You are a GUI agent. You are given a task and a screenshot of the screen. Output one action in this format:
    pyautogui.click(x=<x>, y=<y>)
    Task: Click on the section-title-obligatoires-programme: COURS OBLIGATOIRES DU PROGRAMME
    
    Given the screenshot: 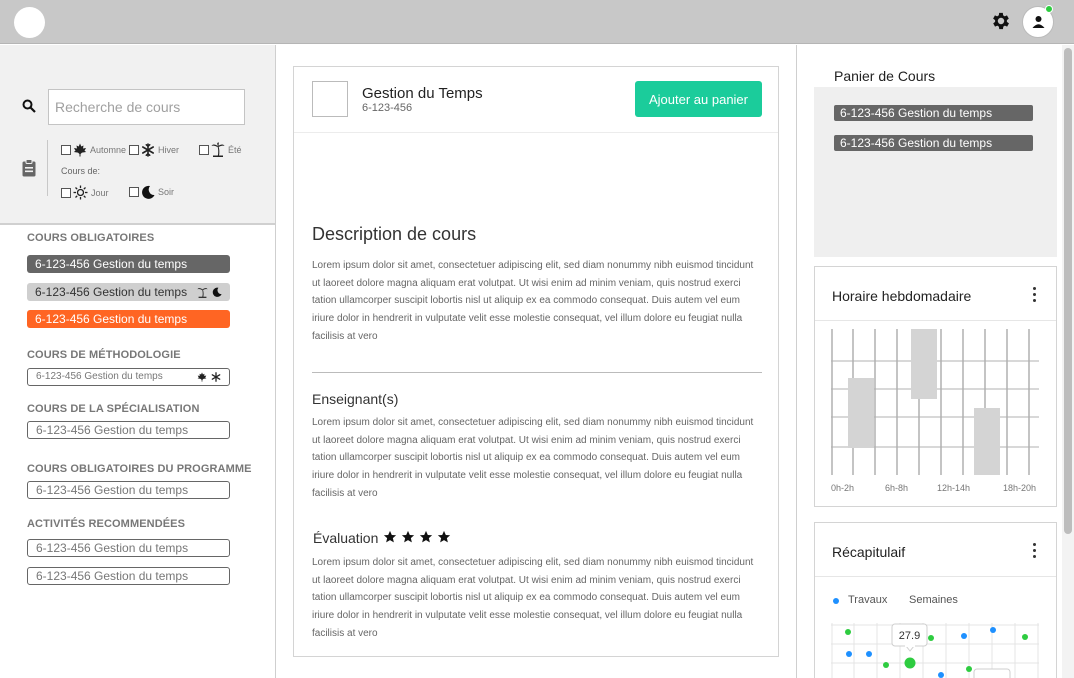 What is the action you would take?
    pyautogui.click(x=139, y=469)
    